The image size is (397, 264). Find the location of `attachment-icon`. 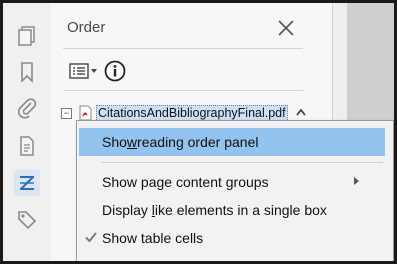

attachment-icon is located at coordinates (27, 108).